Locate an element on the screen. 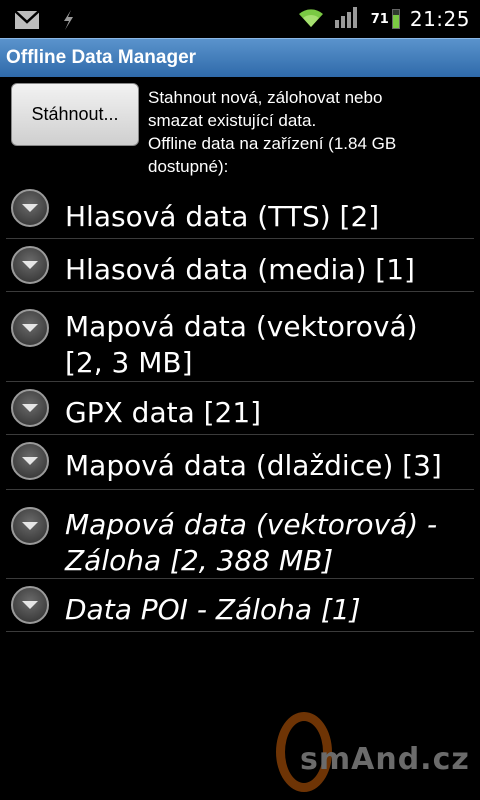 The width and height of the screenshot is (480, 800). list-item: GPX data [21] is located at coordinates (240, 408).